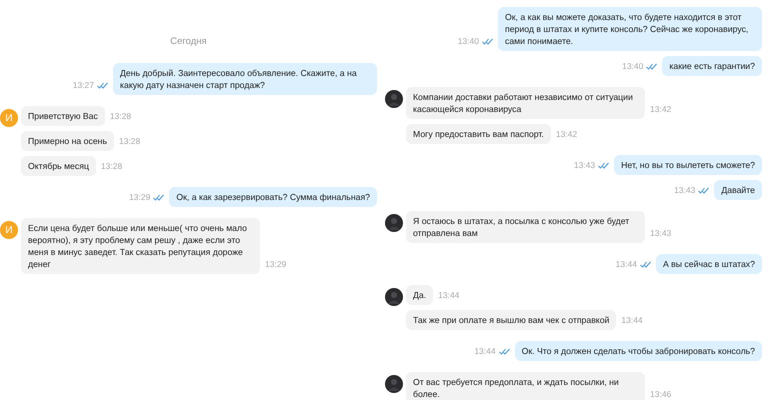 This screenshot has width=770, height=400. I want to click on message-time: 13:27, so click(83, 85).